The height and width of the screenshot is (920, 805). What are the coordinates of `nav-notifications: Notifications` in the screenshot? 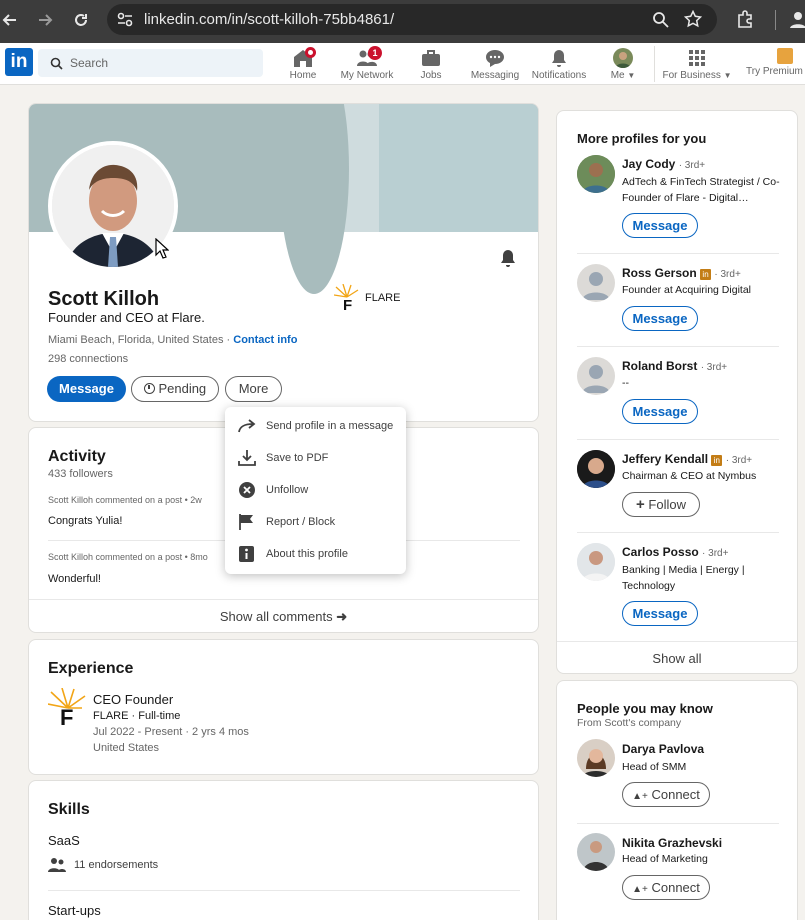 It's located at (559, 64).